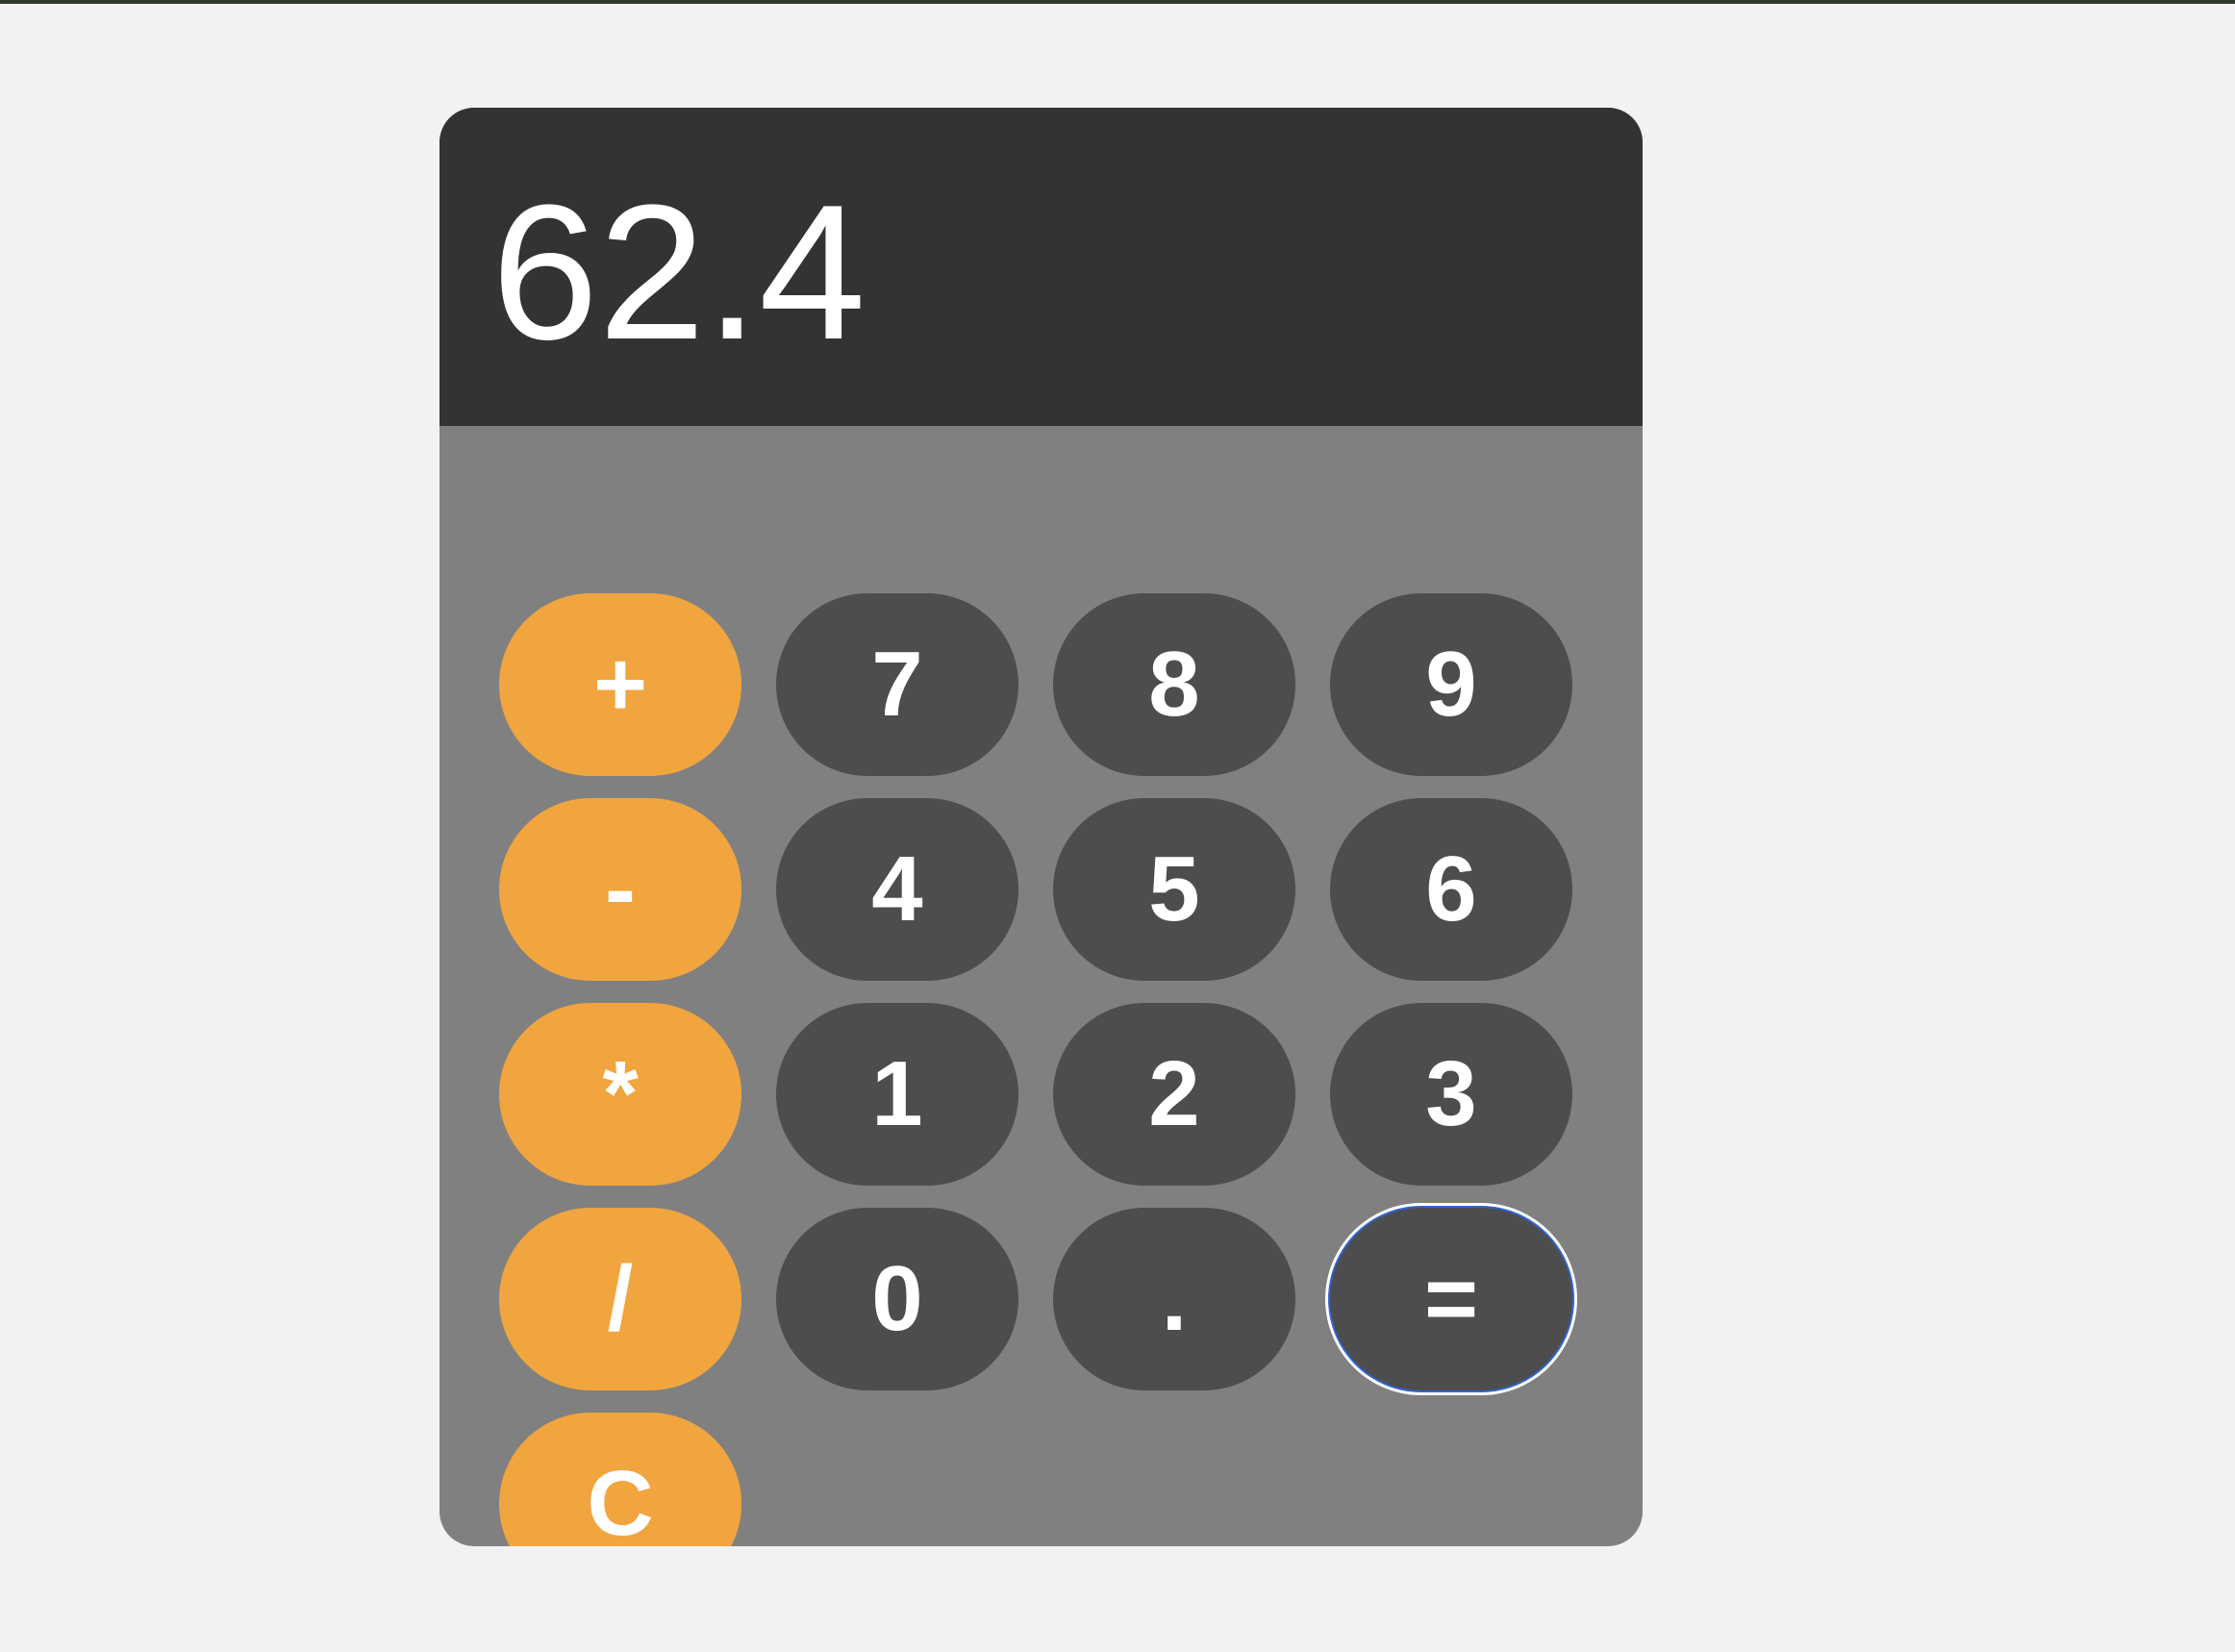  I want to click on calculator-display: 62.4, so click(1041, 267).